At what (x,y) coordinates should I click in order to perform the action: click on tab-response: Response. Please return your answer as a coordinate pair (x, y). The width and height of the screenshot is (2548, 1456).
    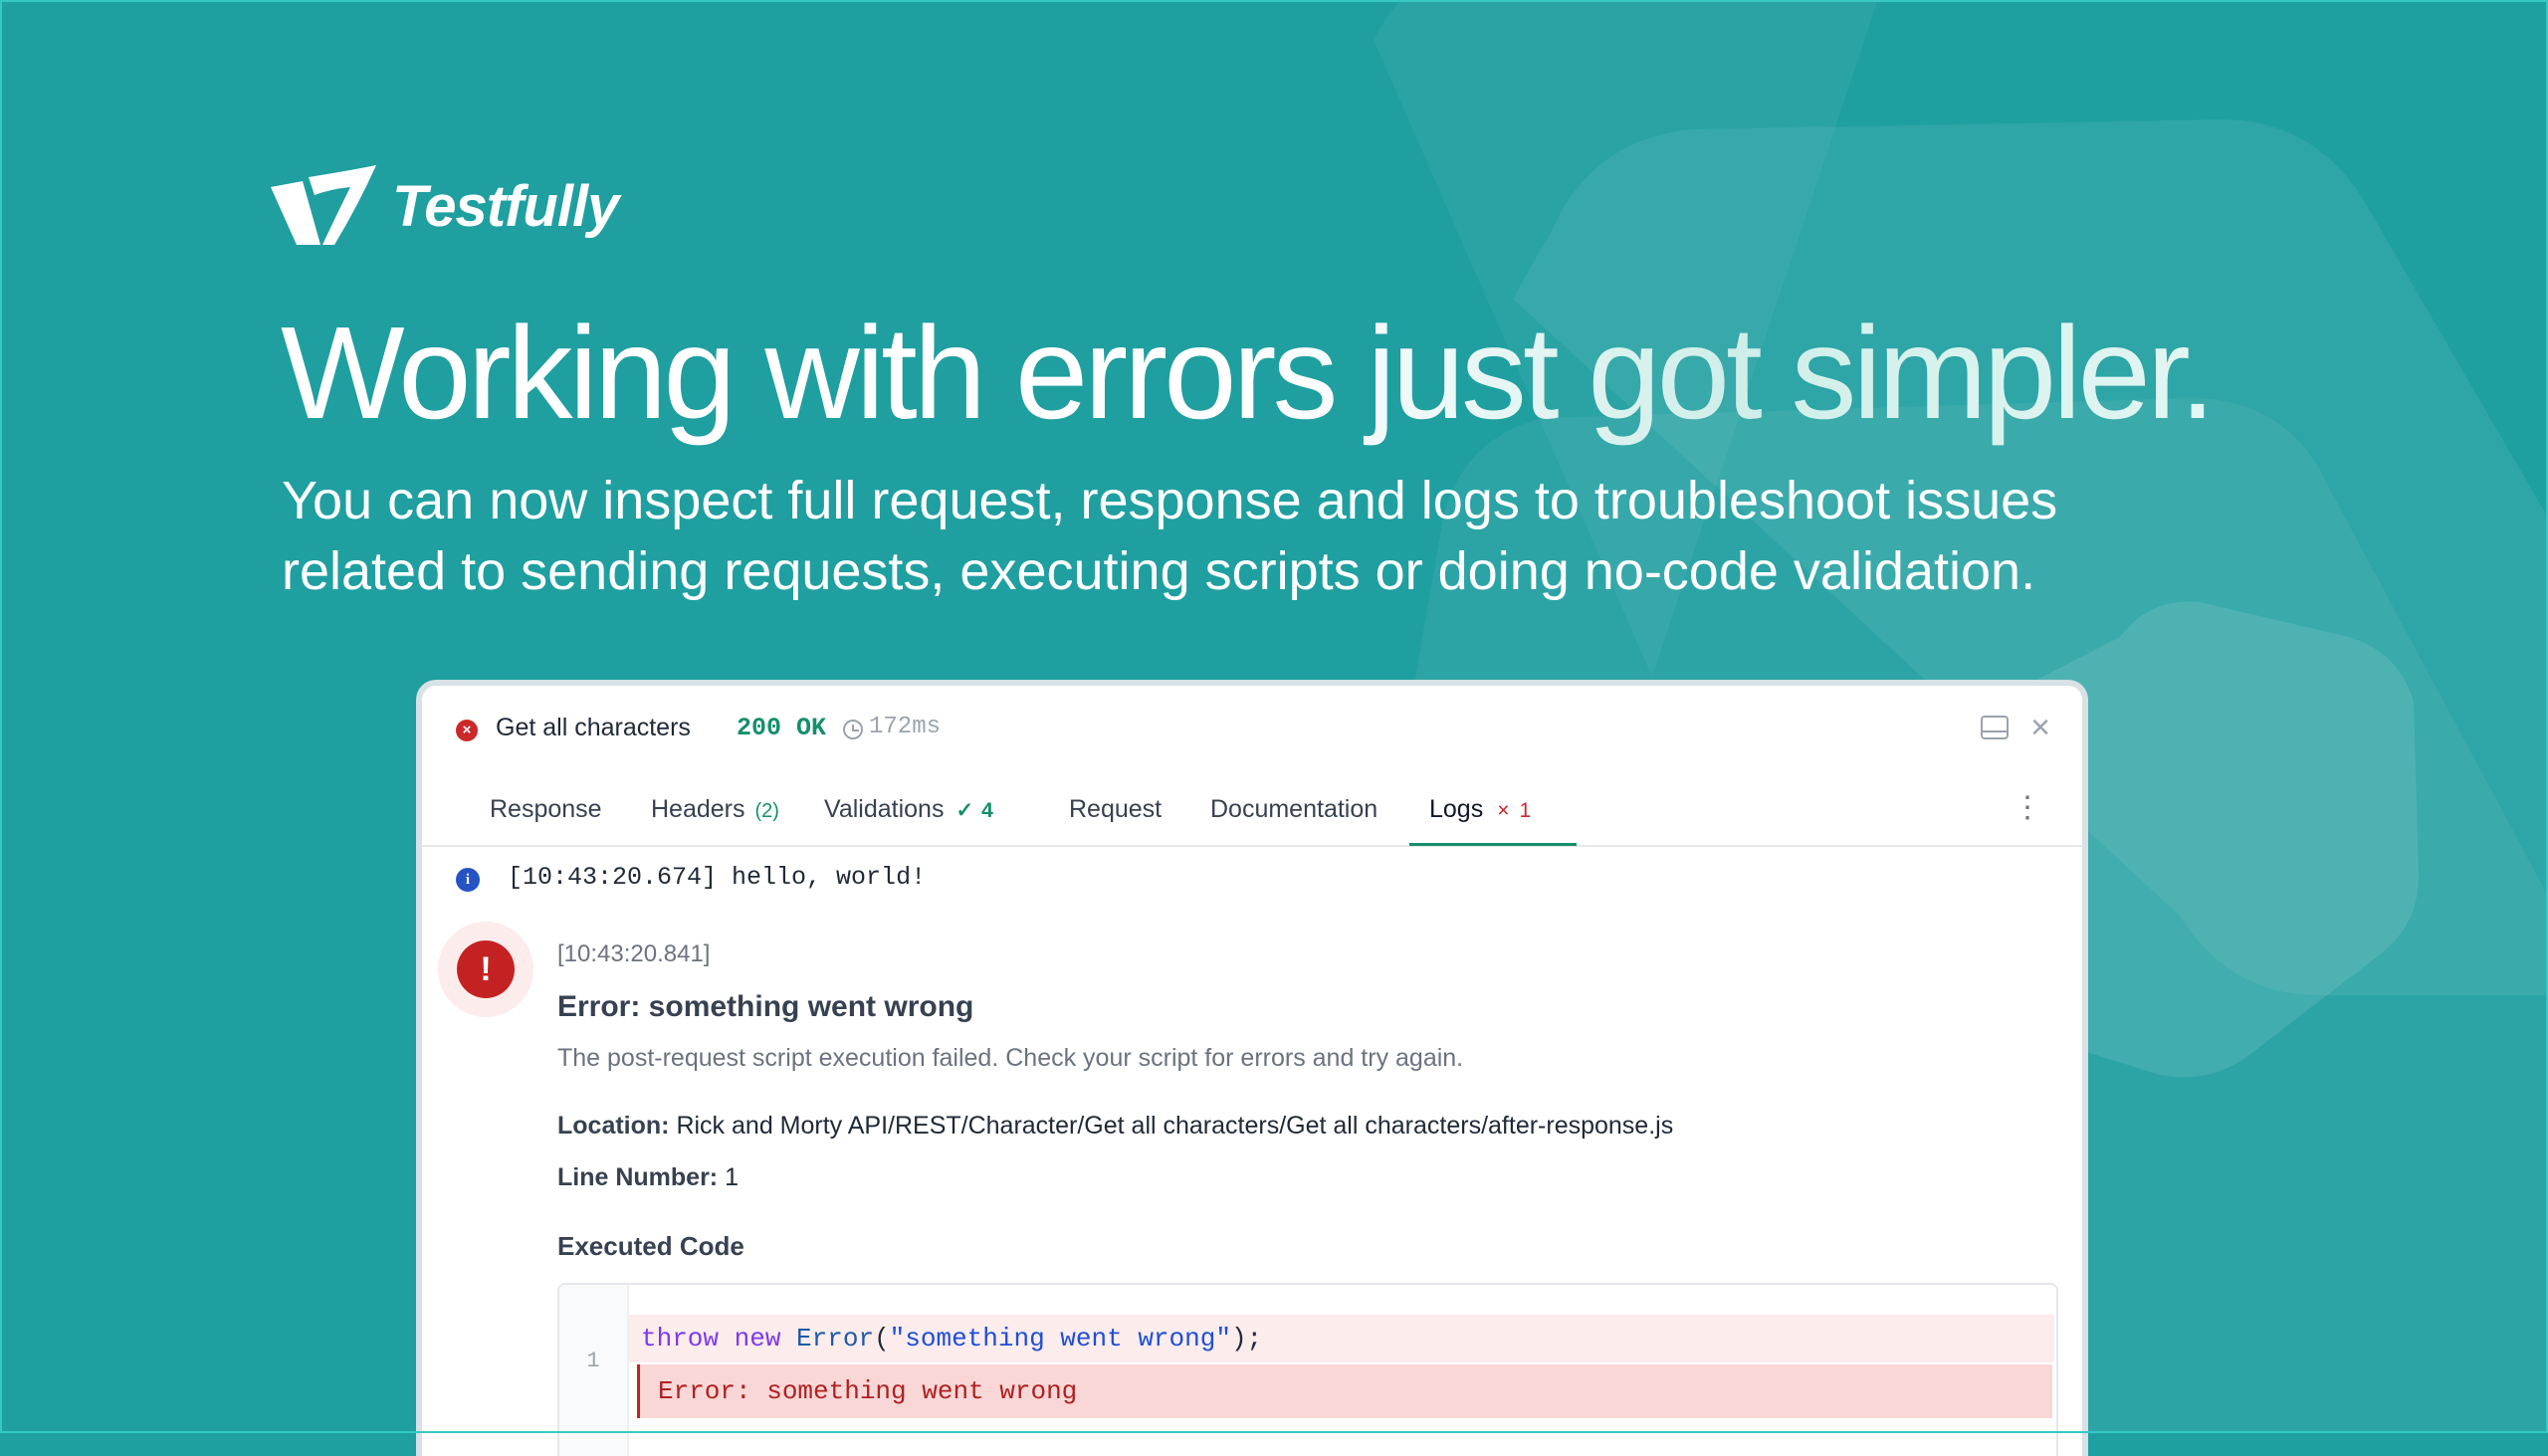
    Looking at the image, I should click on (546, 810).